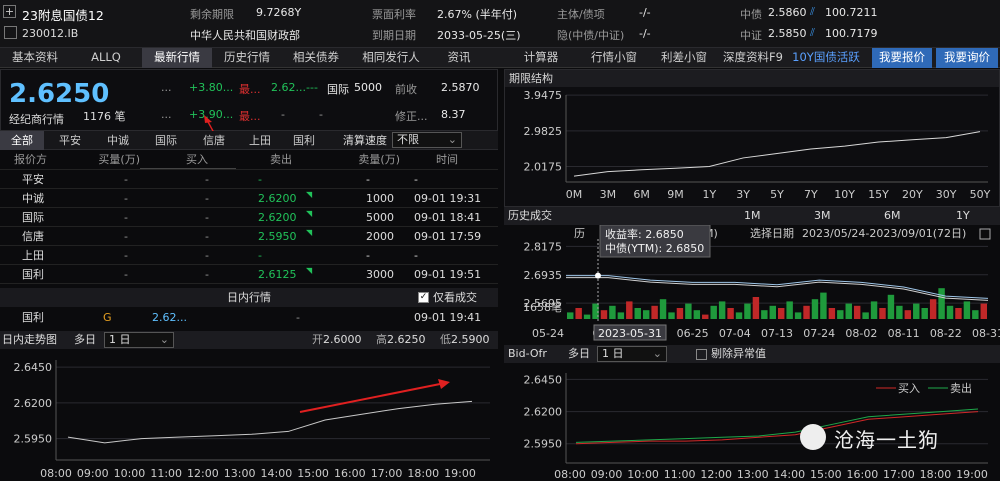  I want to click on trade-line, so click(777, 289).